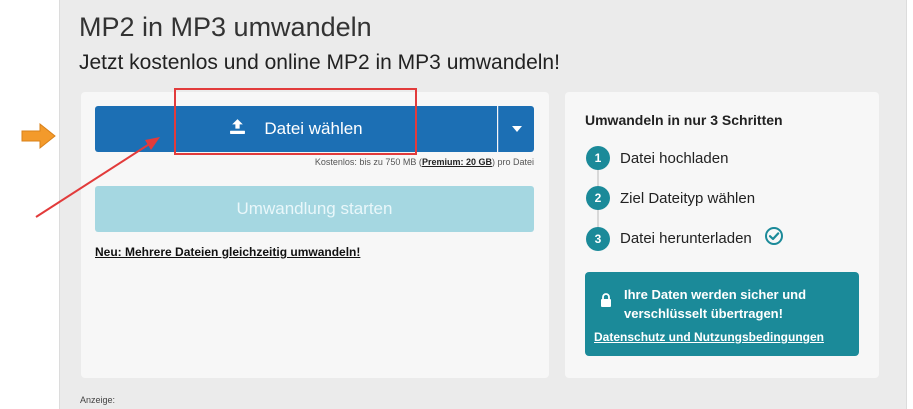 Image resolution: width=913 pixels, height=409 pixels. Describe the element at coordinates (38, 136) in the screenshot. I see `orange-arrow-annotation` at that location.